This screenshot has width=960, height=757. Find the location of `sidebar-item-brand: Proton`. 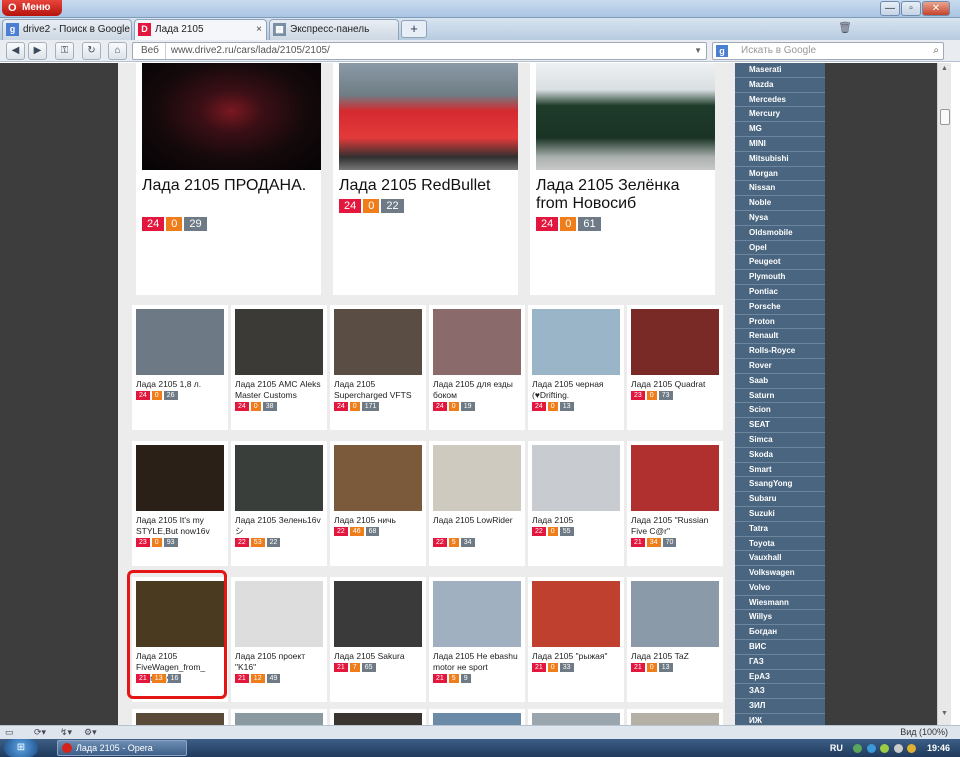

sidebar-item-brand: Proton is located at coordinates (780, 322).